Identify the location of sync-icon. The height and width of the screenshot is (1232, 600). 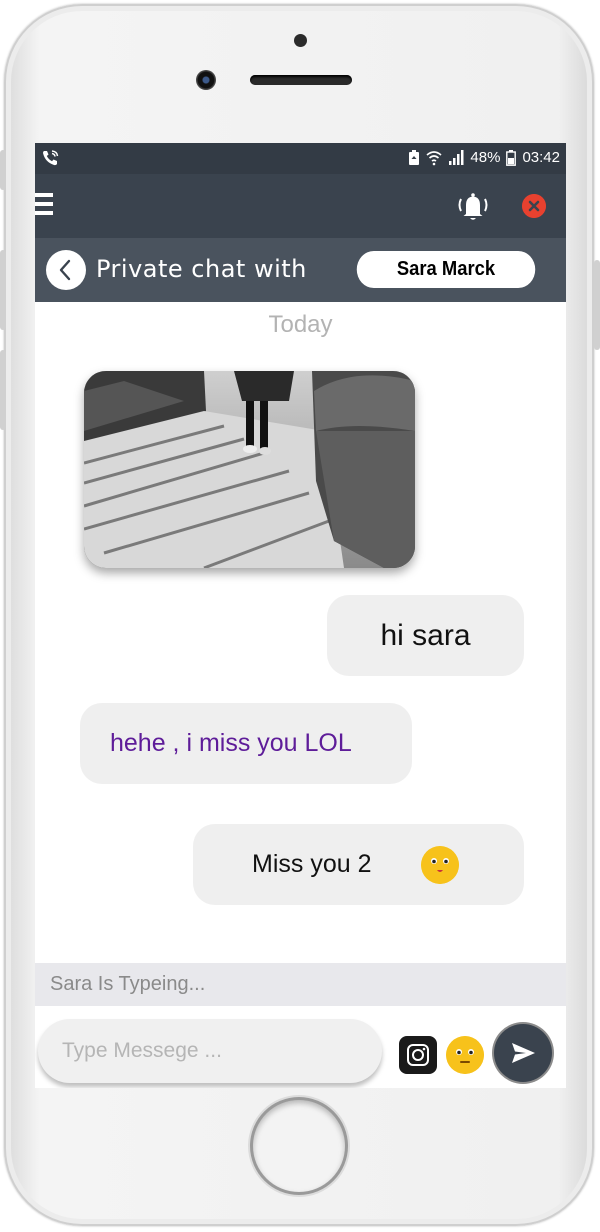
(414, 157).